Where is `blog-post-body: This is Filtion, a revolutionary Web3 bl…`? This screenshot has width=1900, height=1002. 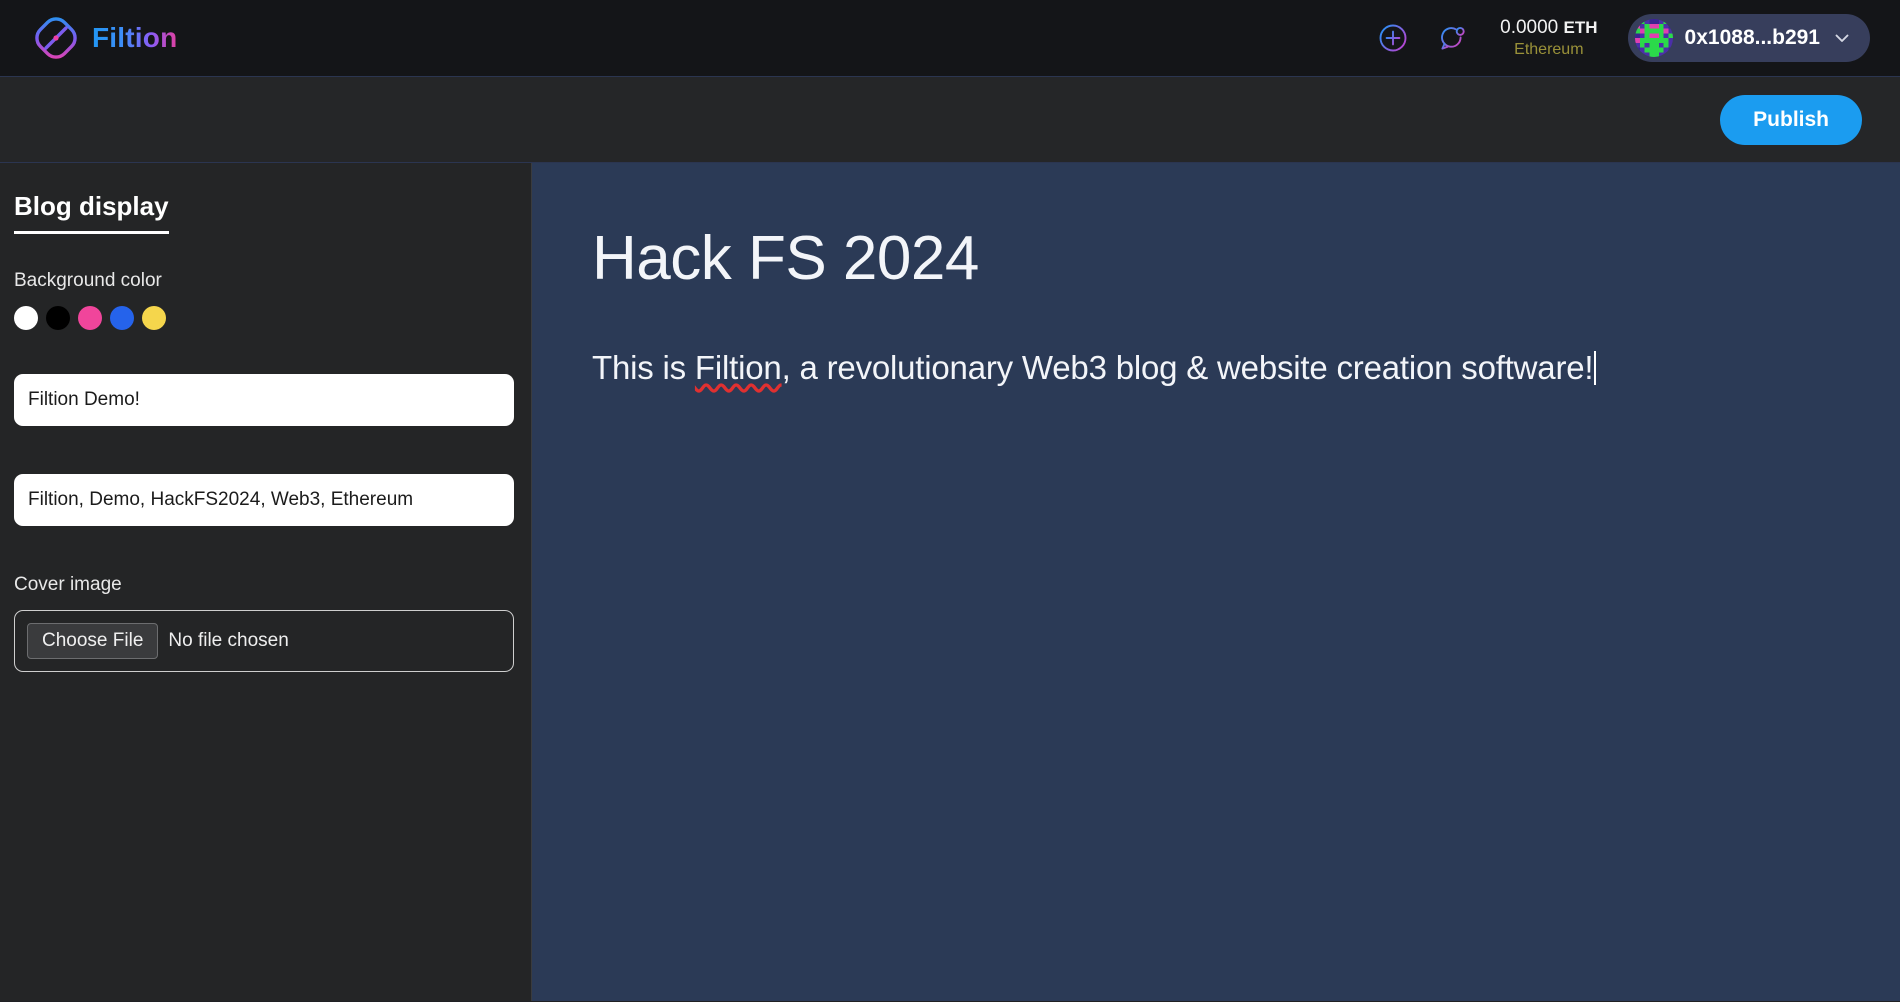 blog-post-body: This is Filtion, a revolutionary Web3 bl… is located at coordinates (1094, 368).